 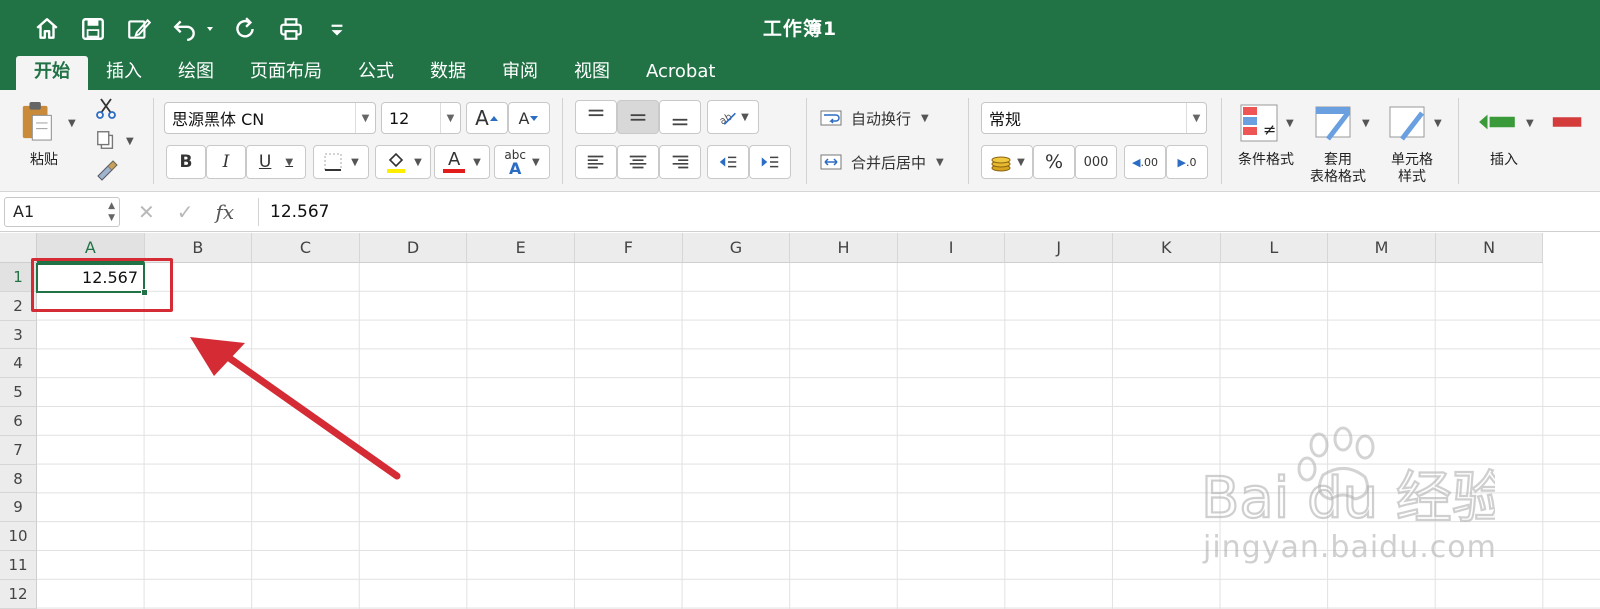 What do you see at coordinates (951, 248) in the screenshot?
I see `column-header-i: I` at bounding box center [951, 248].